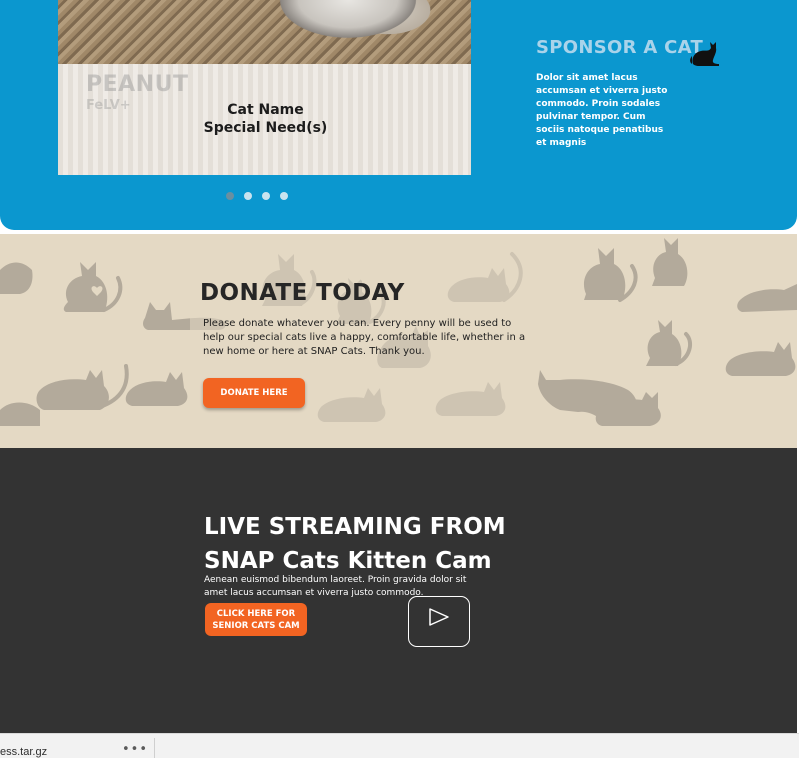 The width and height of the screenshot is (799, 758). I want to click on cat-card-name: PEANUT, so click(137, 84).